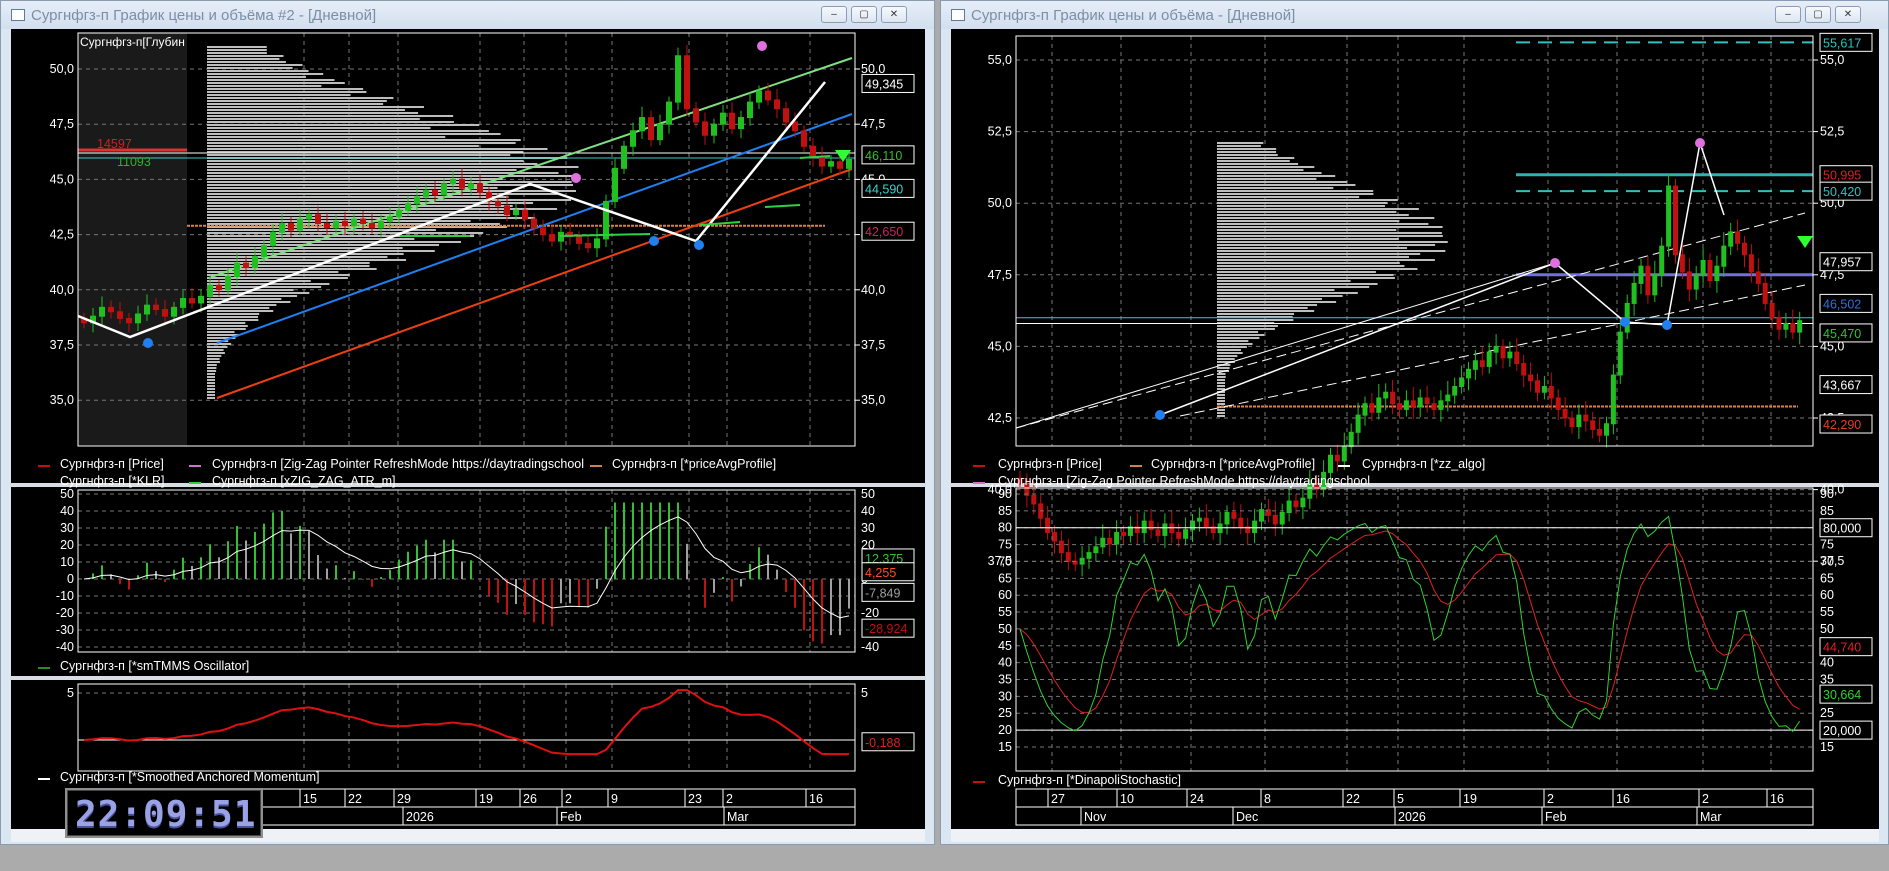  Describe the element at coordinates (466, 571) in the screenshot. I see `plot-frame` at that location.